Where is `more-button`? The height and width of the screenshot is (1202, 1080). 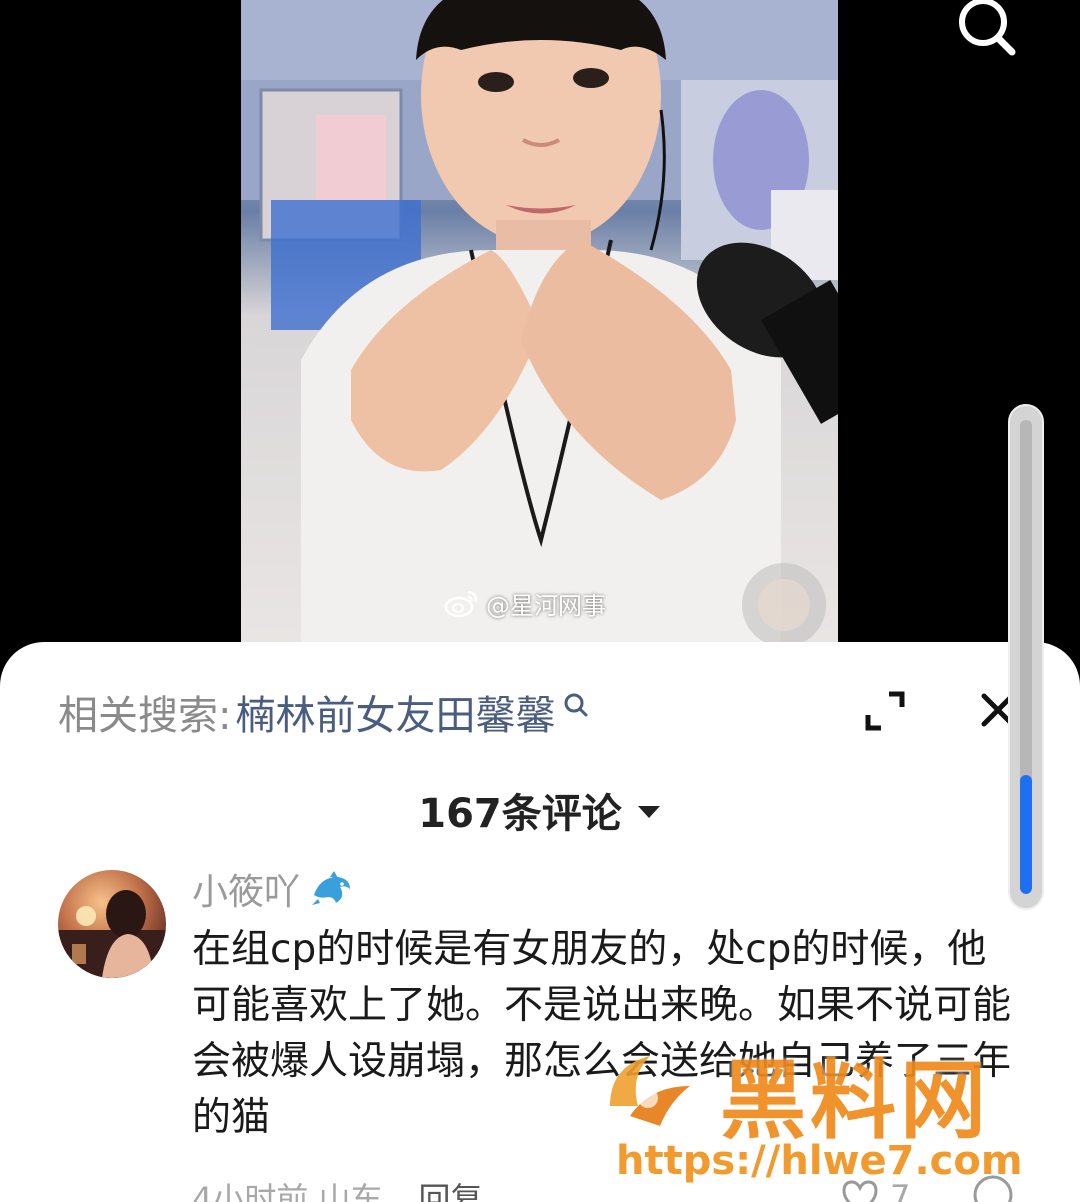
more-button is located at coordinates (993, 1187).